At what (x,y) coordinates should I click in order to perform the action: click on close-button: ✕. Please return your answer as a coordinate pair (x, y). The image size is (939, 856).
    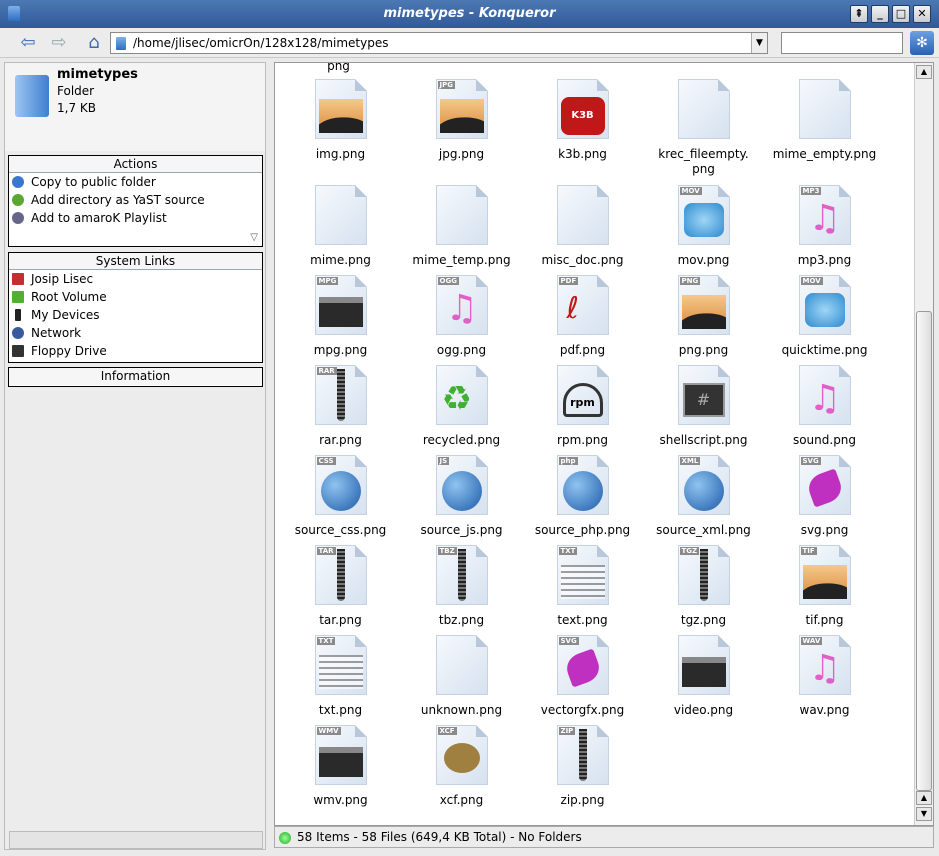
    Looking at the image, I should click on (922, 14).